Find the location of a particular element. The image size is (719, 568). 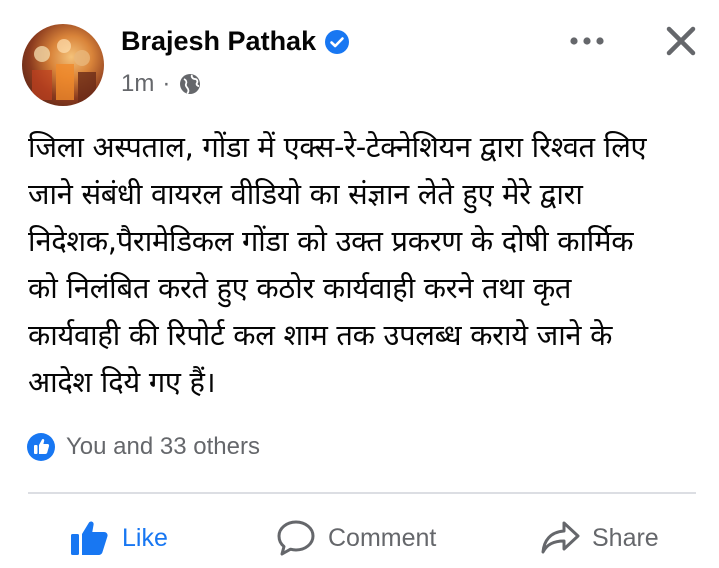

post-actions: Like Comment Share is located at coordinates (359, 538).